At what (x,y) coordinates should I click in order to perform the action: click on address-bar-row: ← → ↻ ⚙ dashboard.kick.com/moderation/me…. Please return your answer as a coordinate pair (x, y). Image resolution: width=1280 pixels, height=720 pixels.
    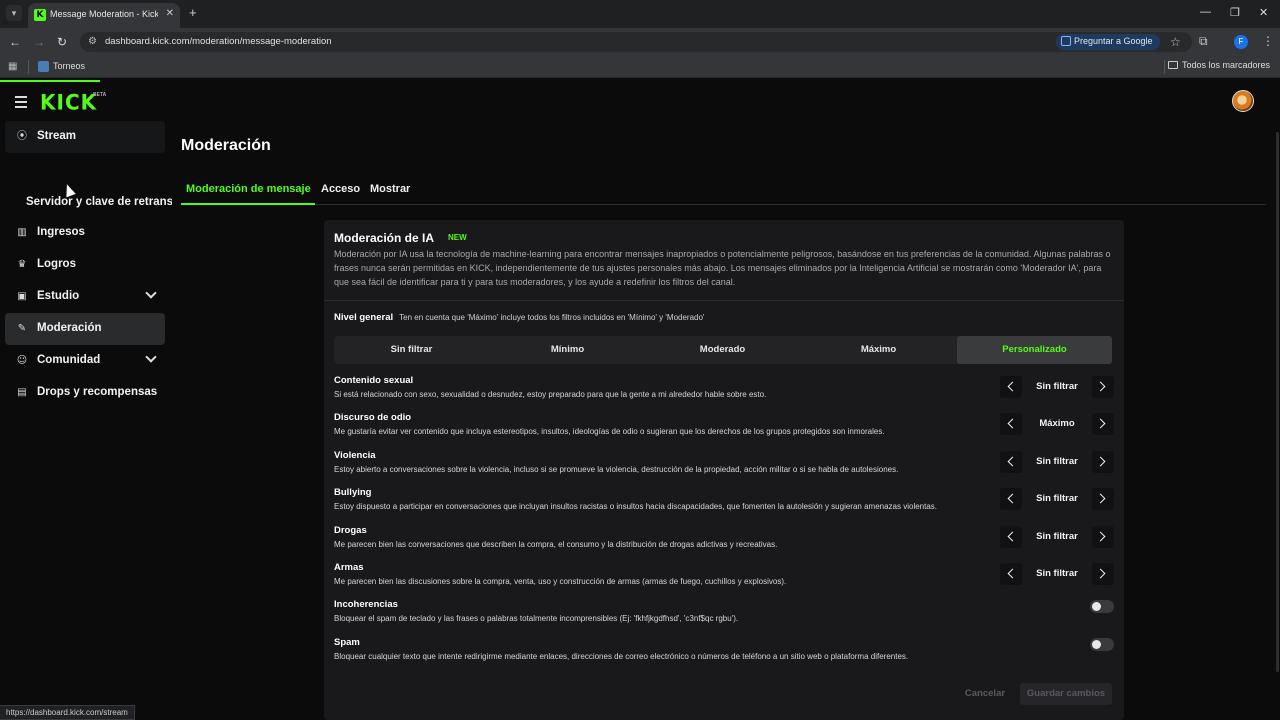
    Looking at the image, I should click on (640, 42).